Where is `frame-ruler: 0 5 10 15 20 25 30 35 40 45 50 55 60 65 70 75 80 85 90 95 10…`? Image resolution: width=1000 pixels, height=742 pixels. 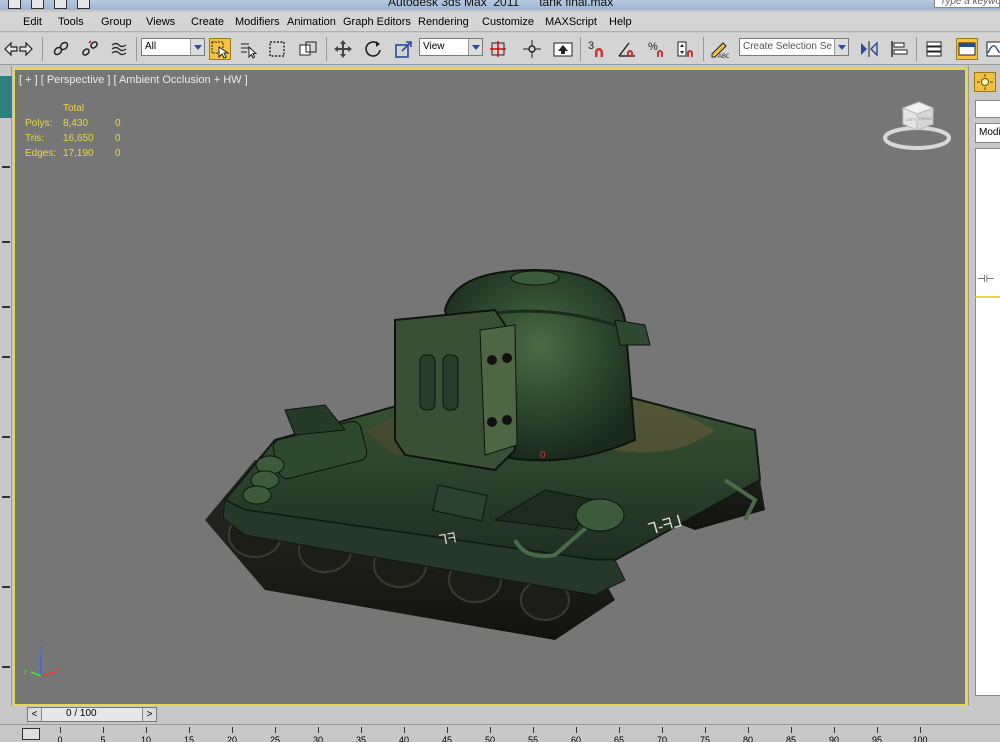 frame-ruler: 0 5 10 15 20 25 30 35 40 45 50 55 60 65 70 75 80 85 90 95 10… is located at coordinates (512, 734).